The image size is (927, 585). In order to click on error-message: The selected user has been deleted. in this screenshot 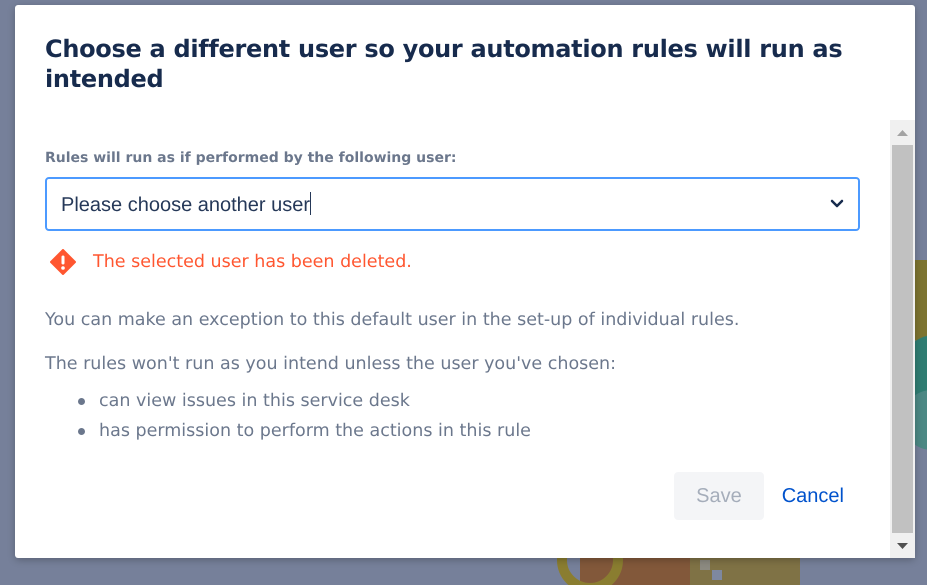, I will do `click(252, 262)`.